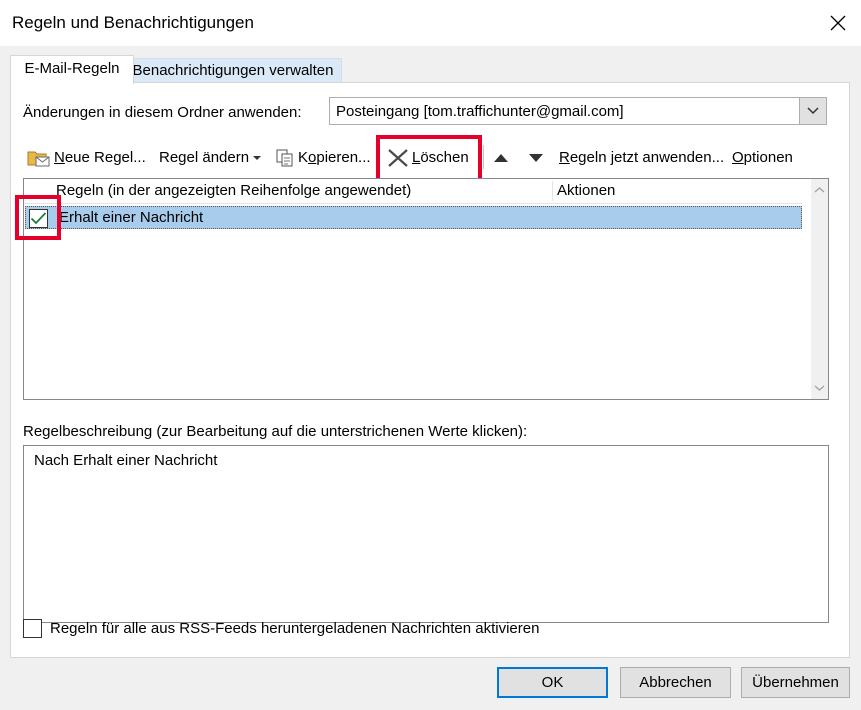  What do you see at coordinates (483, 157) in the screenshot?
I see `toolbar-separator` at bounding box center [483, 157].